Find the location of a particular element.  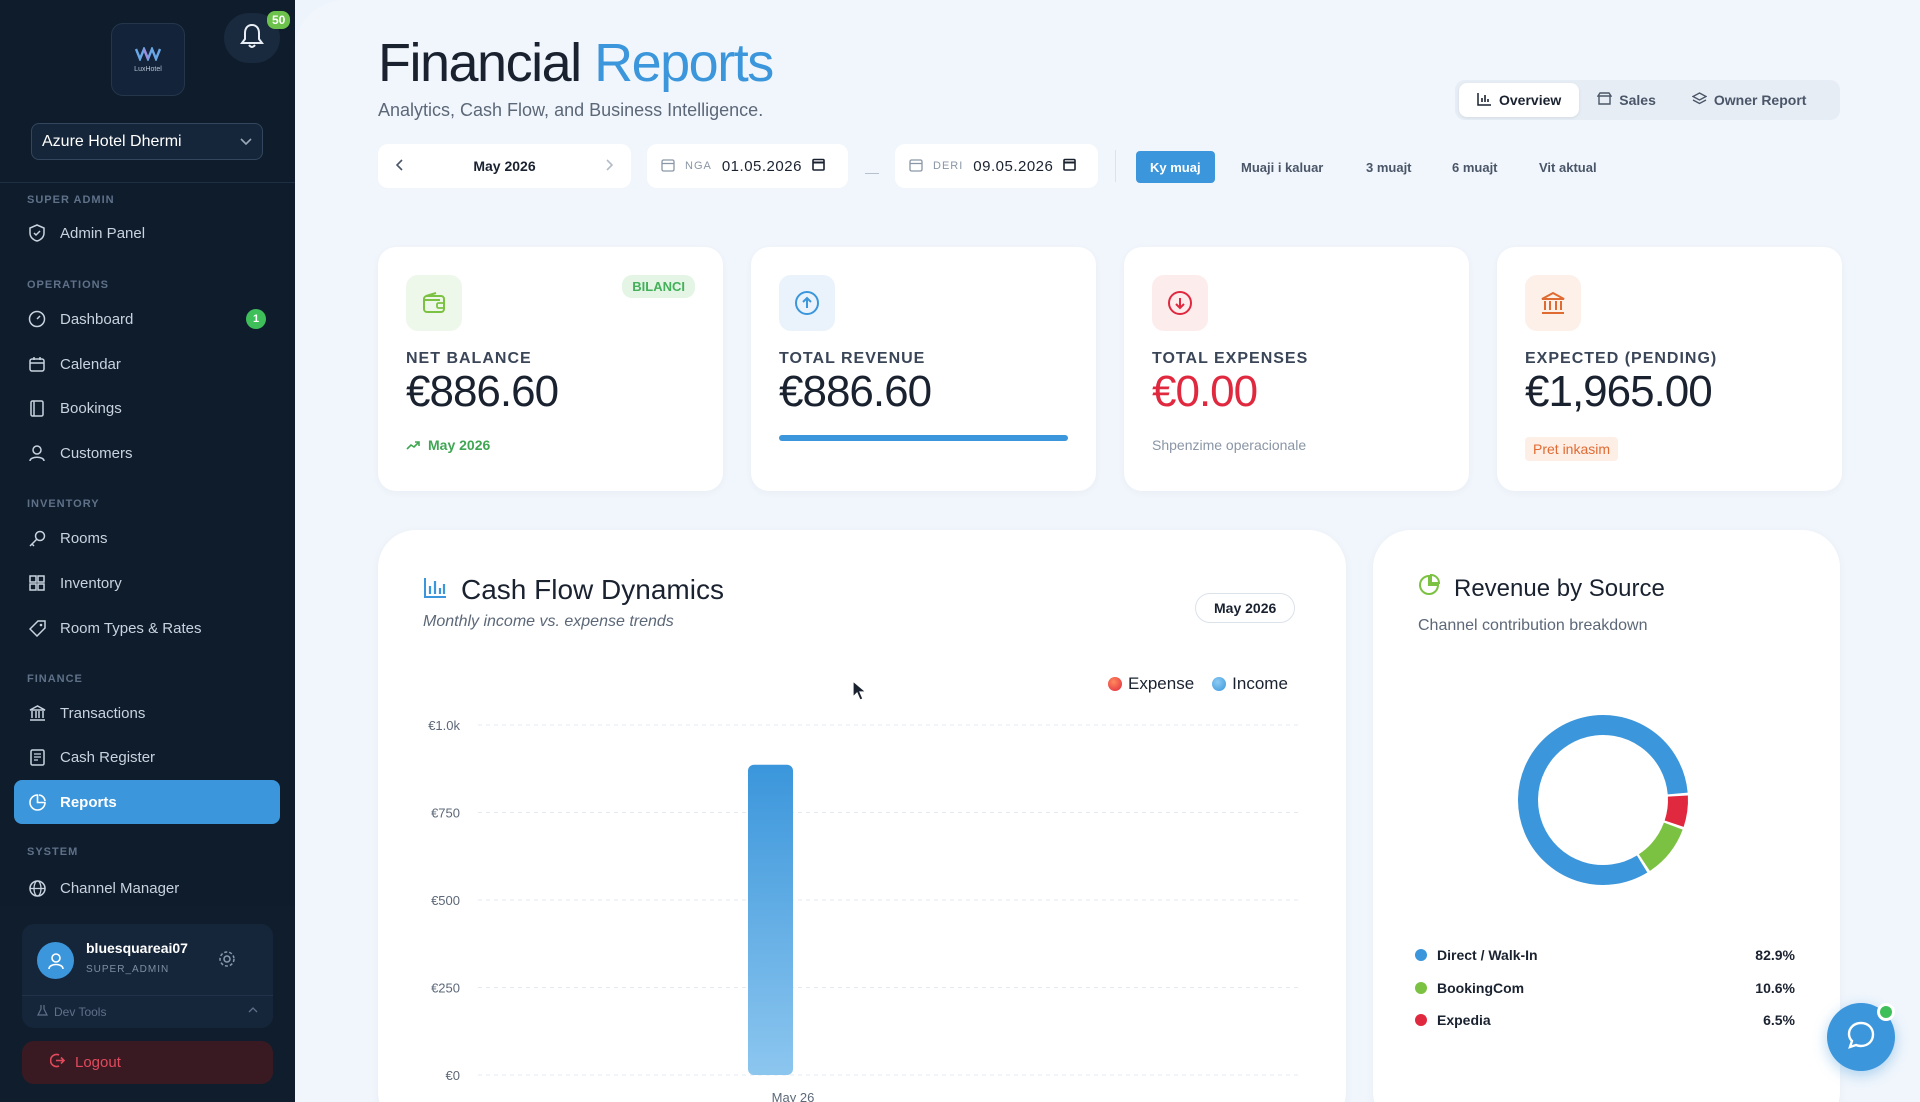

sidebar-item-room-types: Room Types & Rates is located at coordinates (147, 628).